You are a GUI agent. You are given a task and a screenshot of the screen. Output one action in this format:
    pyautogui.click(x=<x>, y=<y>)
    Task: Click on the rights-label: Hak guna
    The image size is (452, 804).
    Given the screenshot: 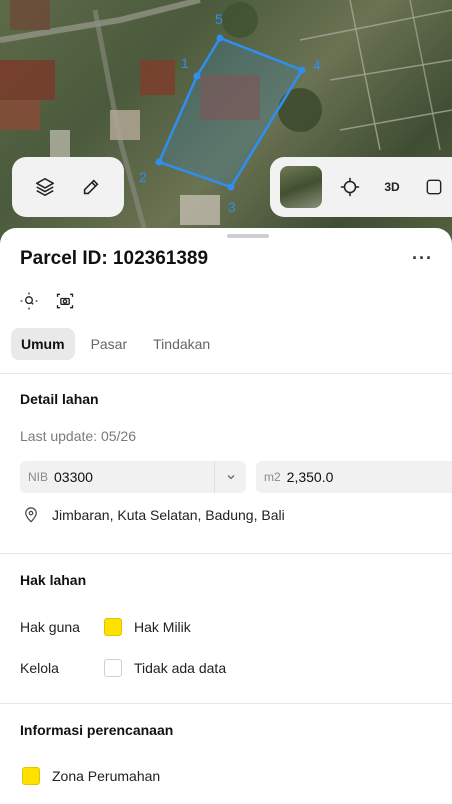 What is the action you would take?
    pyautogui.click(x=50, y=627)
    